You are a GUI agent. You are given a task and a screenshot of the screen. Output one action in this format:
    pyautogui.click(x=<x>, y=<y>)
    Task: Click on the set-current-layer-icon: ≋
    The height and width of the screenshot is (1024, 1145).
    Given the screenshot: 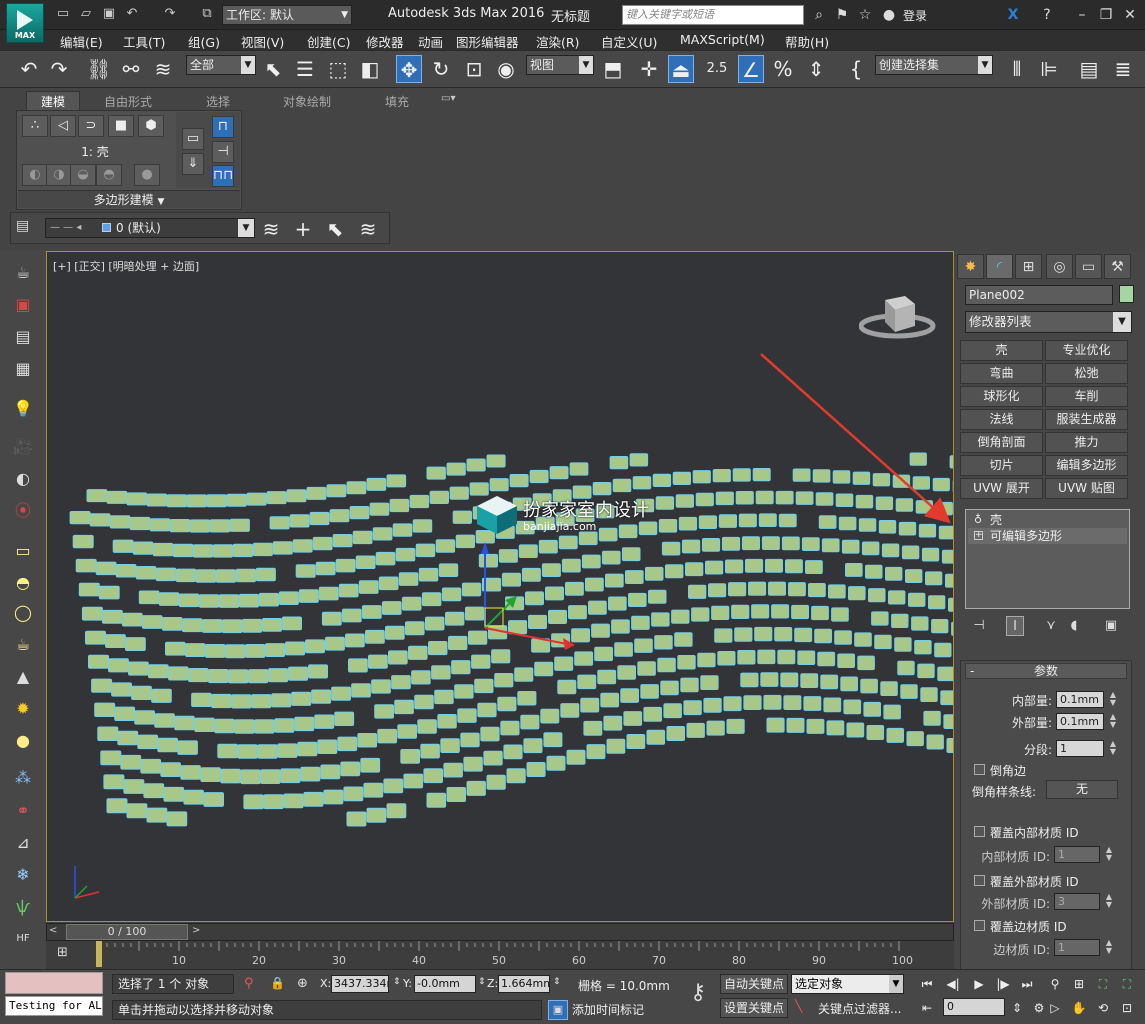 What is the action you would take?
    pyautogui.click(x=368, y=229)
    